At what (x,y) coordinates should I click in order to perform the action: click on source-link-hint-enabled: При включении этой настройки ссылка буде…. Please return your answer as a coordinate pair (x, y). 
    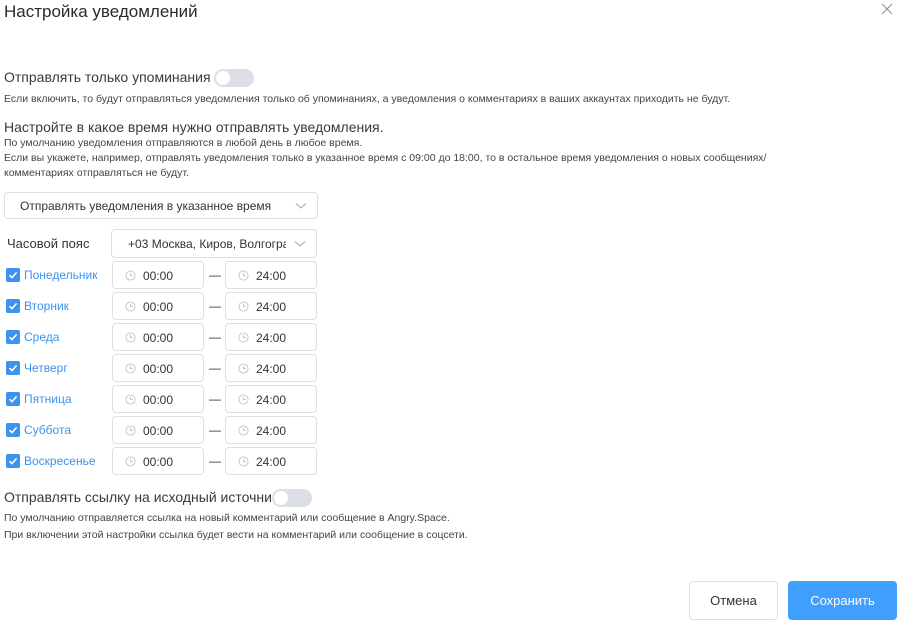
    Looking at the image, I should click on (236, 535).